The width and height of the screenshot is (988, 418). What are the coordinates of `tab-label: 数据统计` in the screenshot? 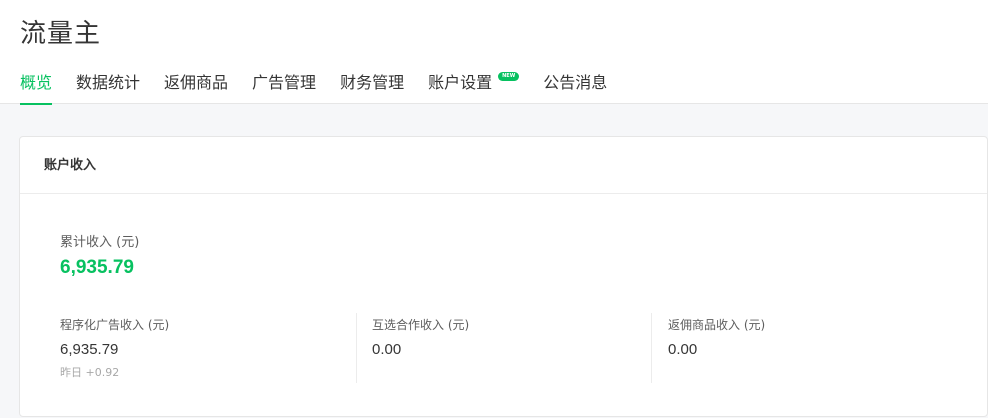 It's located at (108, 82).